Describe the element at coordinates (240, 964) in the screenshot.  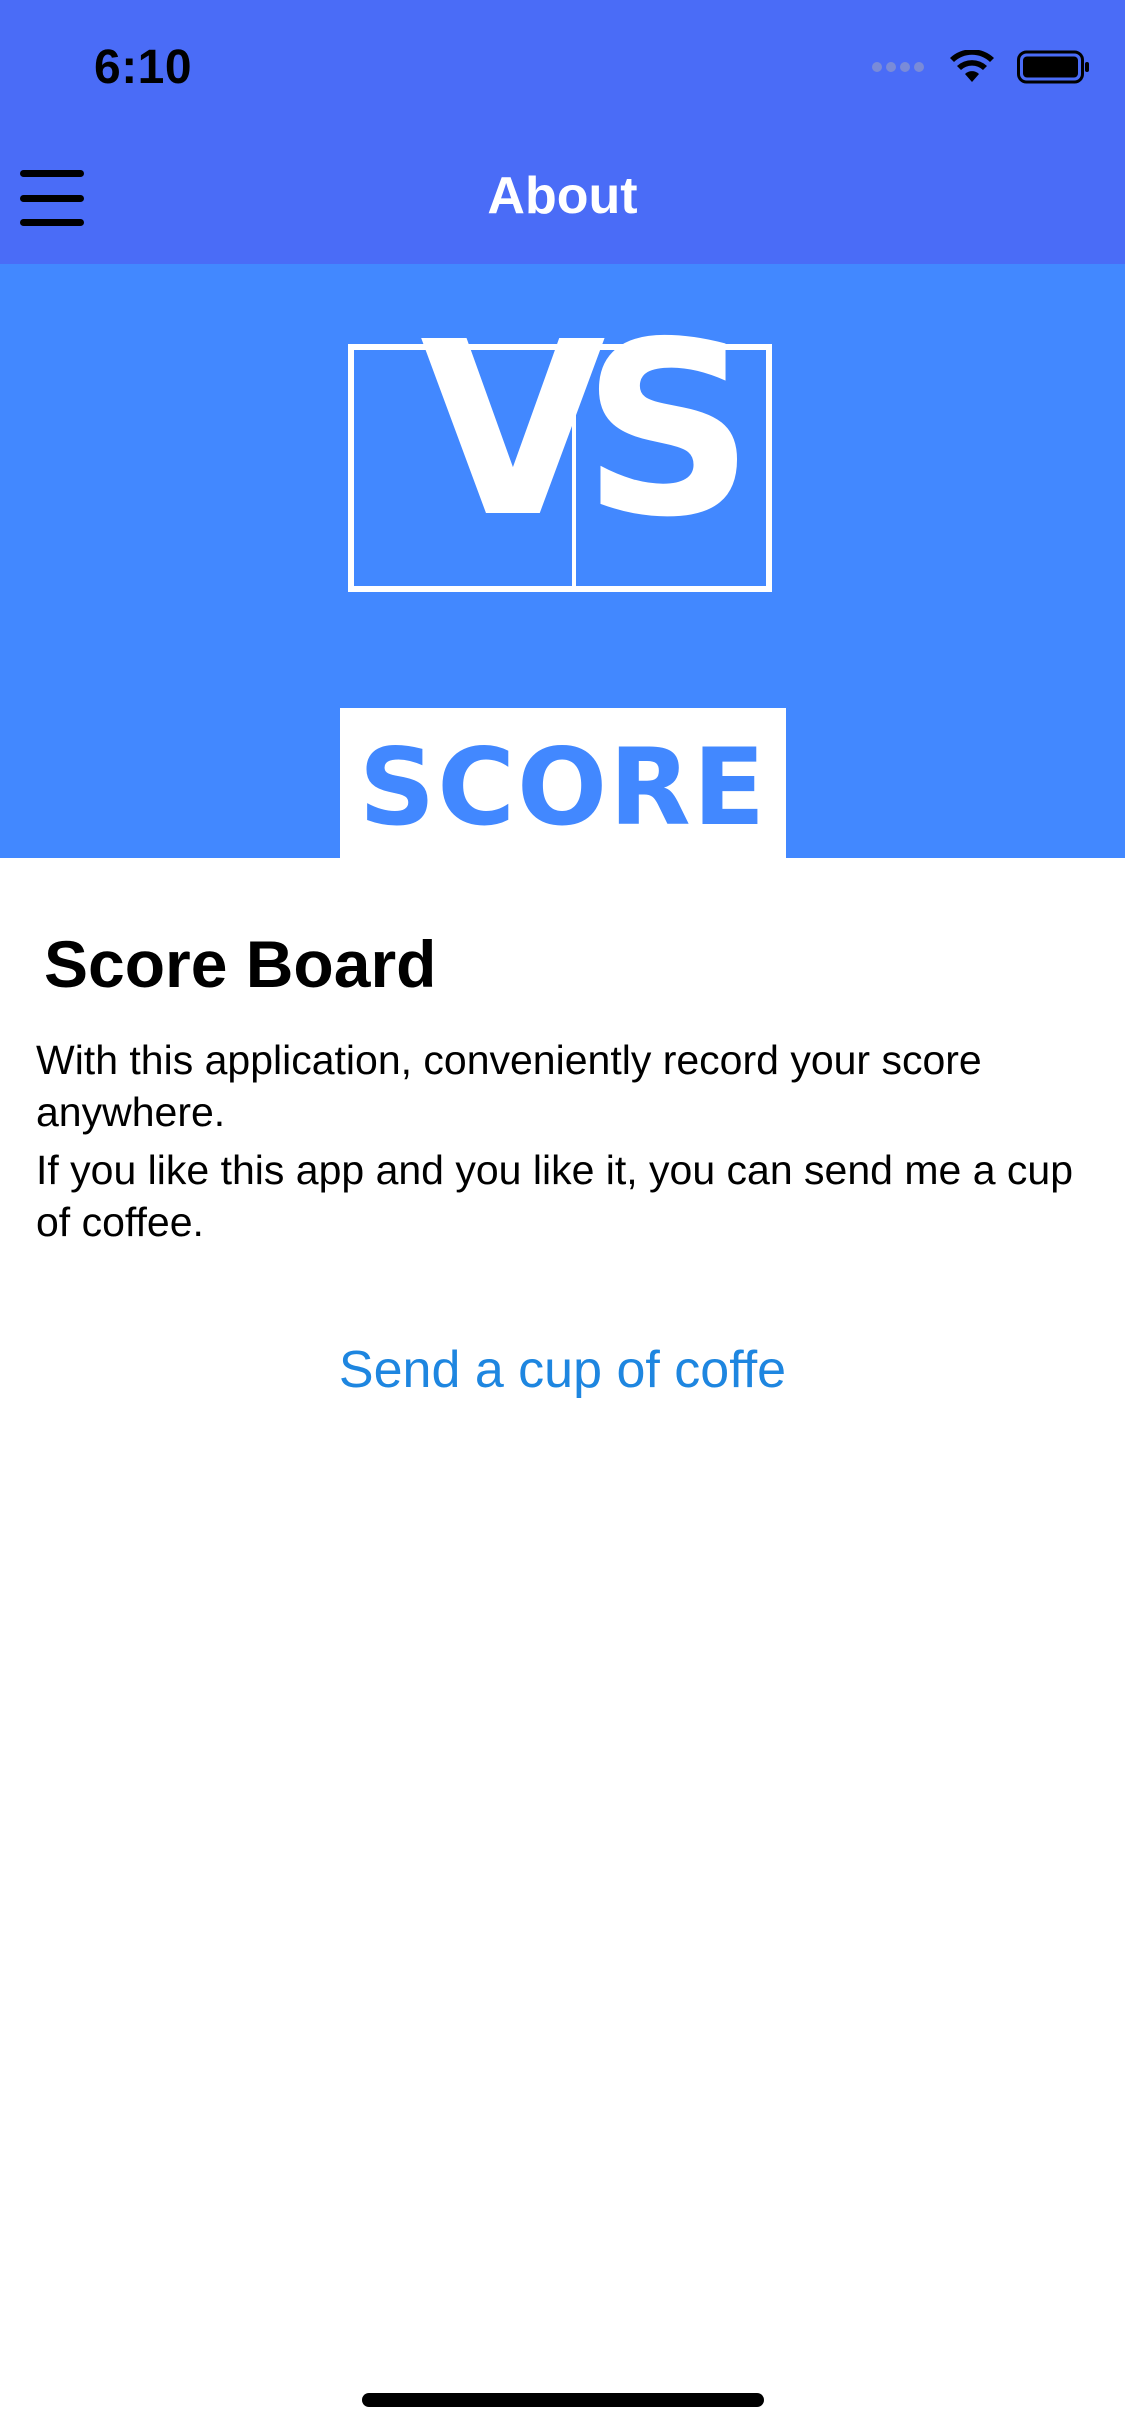
I see `about-heading: Score Board` at that location.